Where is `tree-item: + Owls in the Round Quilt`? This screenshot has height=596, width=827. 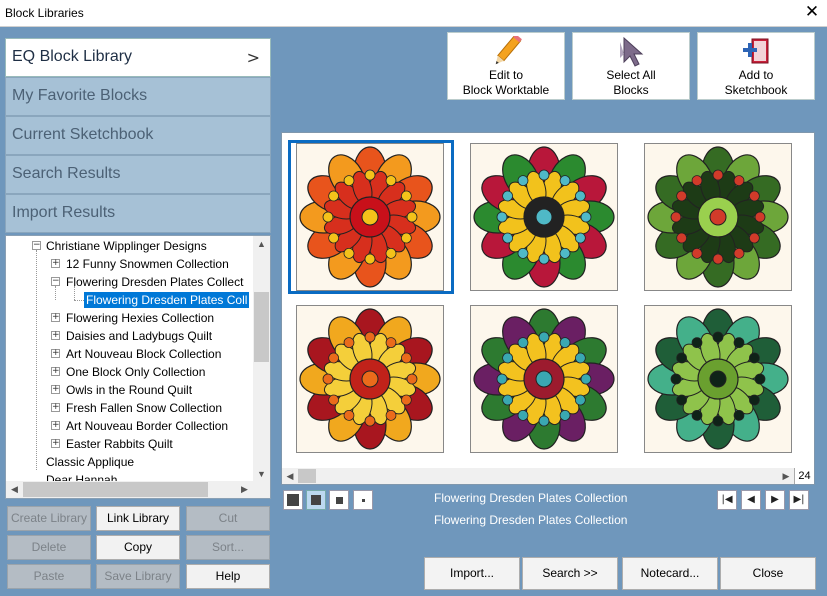 tree-item: + Owls in the Round Quilt is located at coordinates (131, 390).